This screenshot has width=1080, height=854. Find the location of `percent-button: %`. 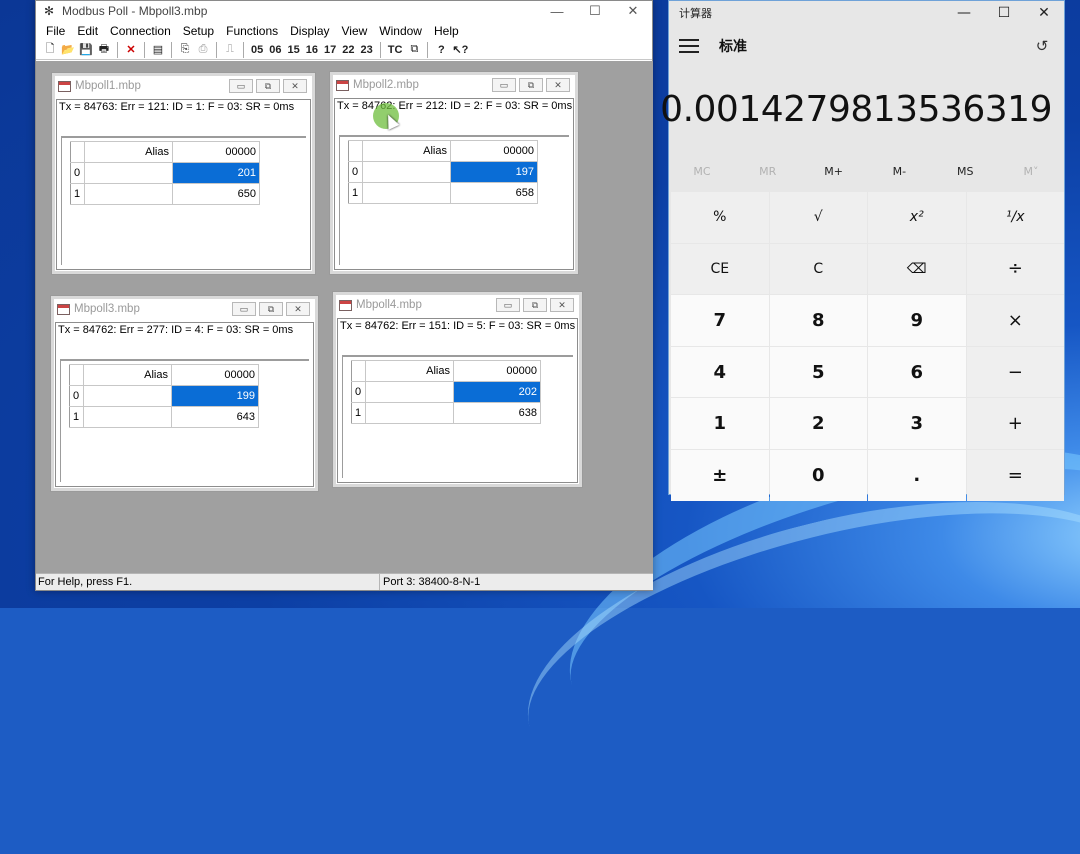

percent-button: % is located at coordinates (720, 217).